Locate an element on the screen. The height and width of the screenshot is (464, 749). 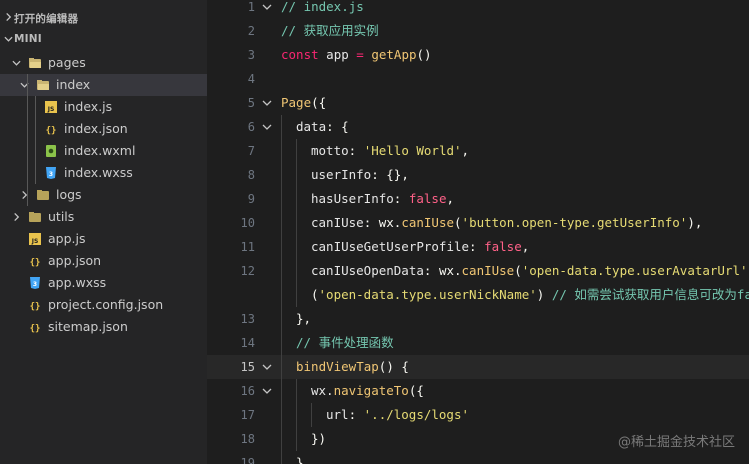
code-line: 3 const app = getApp() is located at coordinates (478, 55).